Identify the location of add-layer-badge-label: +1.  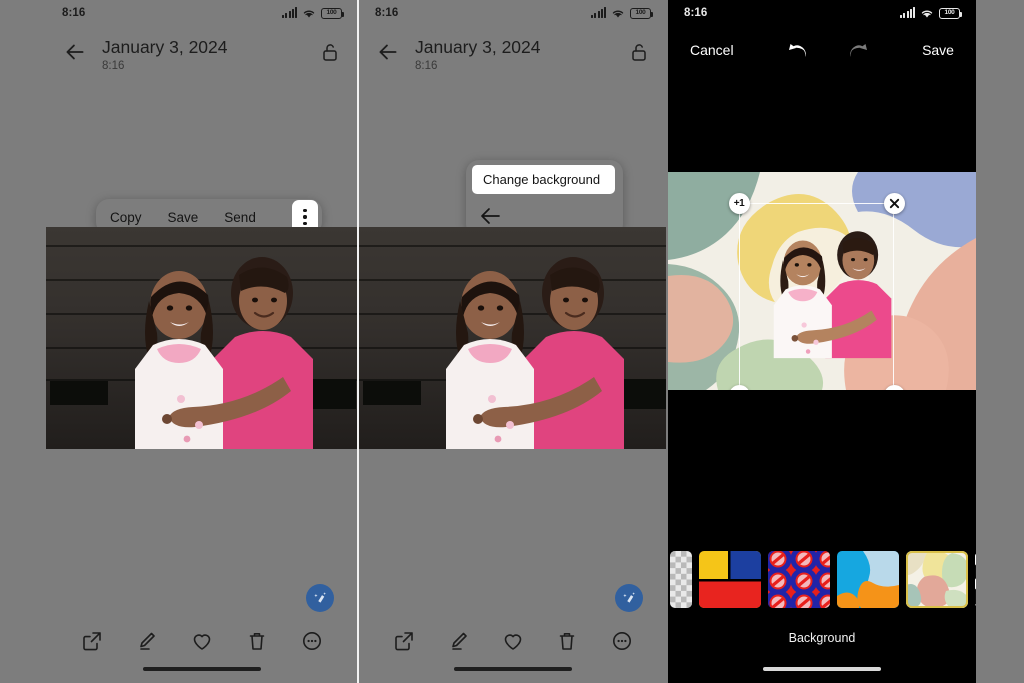
(739, 203).